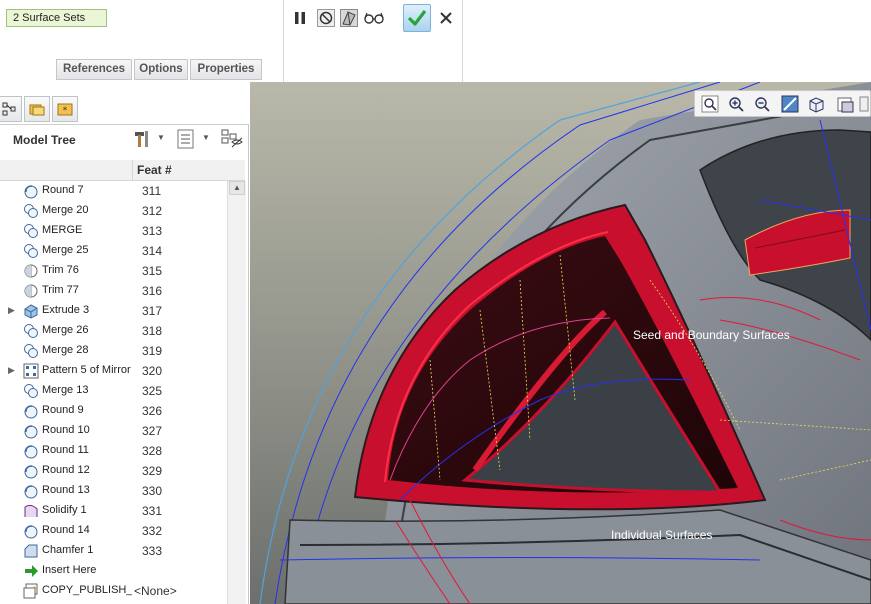  What do you see at coordinates (66, 490) in the screenshot?
I see `tree-row-name: Round 13` at bounding box center [66, 490].